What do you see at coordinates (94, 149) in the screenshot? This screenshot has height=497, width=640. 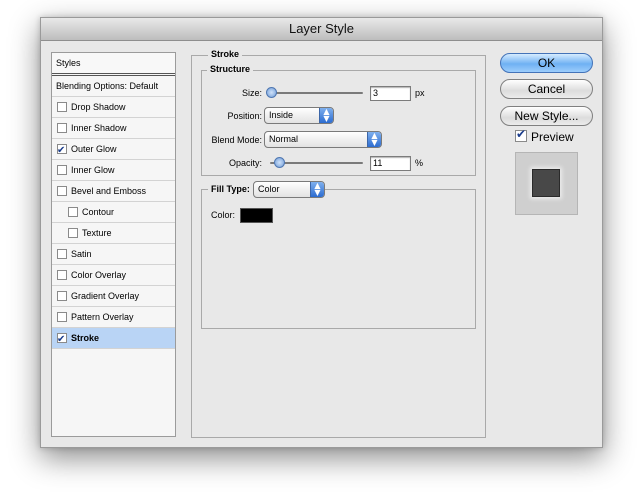 I see `style-item-label: Outer Glow` at bounding box center [94, 149].